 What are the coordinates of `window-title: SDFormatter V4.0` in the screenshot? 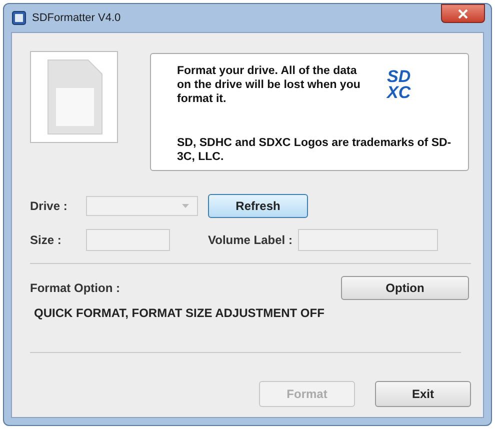 It's located at (77, 18).